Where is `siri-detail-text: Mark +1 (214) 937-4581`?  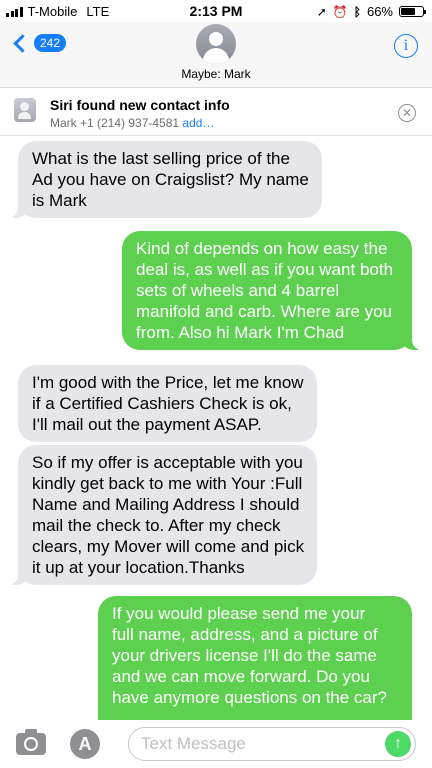 siri-detail-text: Mark +1 (214) 937-4581 is located at coordinates (115, 123).